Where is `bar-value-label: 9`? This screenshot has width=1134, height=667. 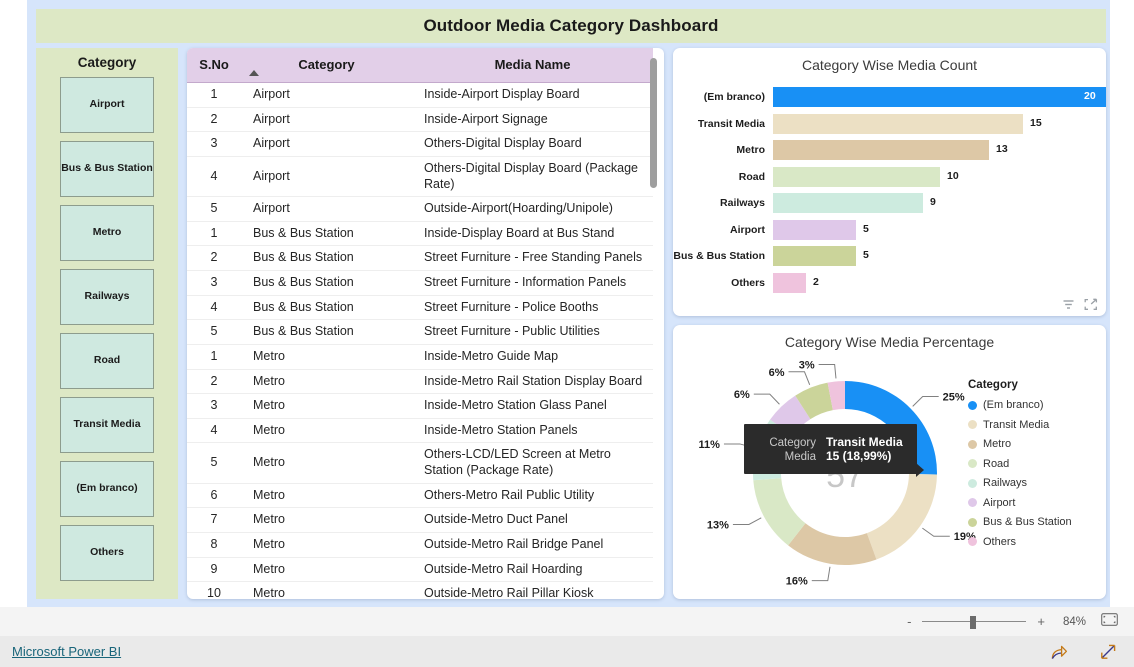
bar-value-label: 9 is located at coordinates (933, 202).